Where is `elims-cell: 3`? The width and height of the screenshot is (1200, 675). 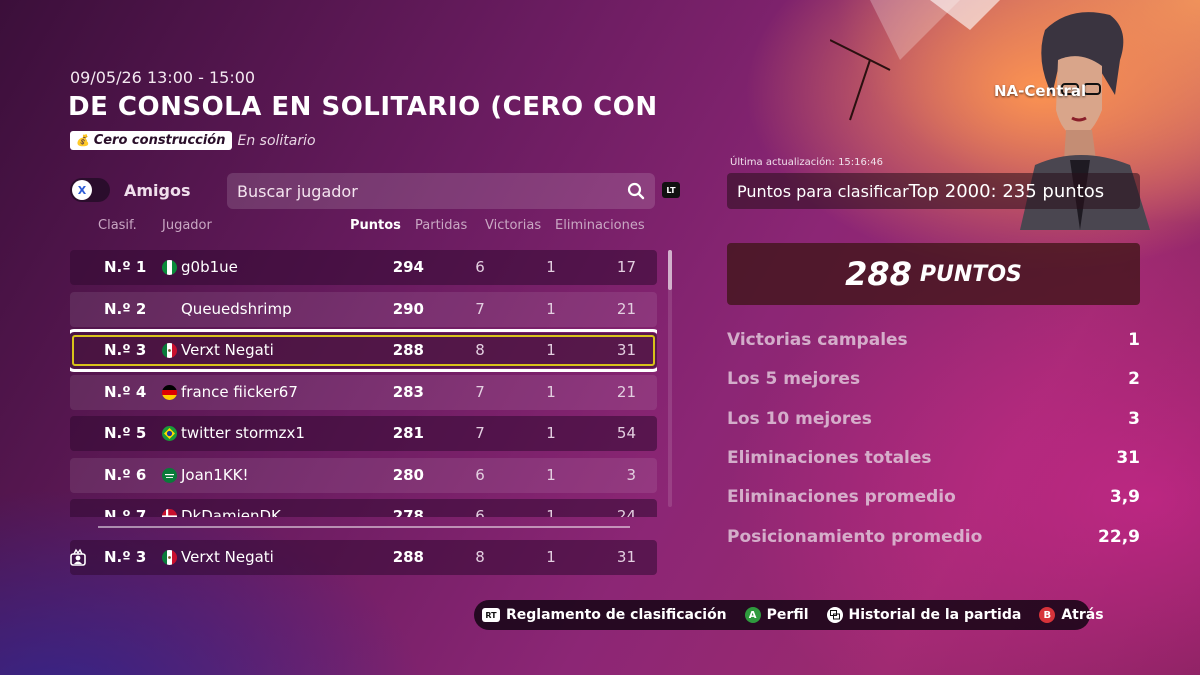 elims-cell: 3 is located at coordinates (631, 474).